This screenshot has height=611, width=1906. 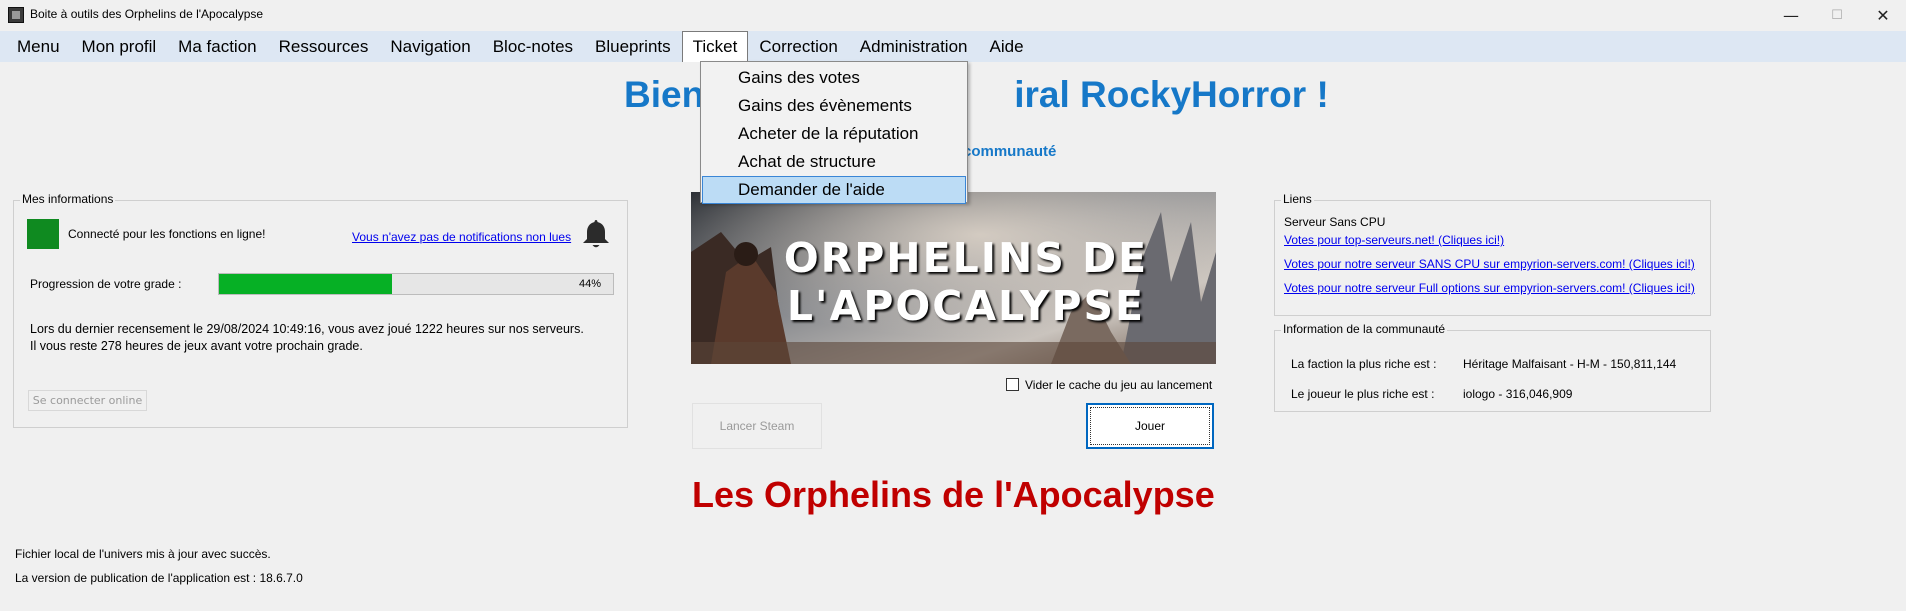 I want to click on server-label: Serveur Sans CPU, so click(x=1335, y=222).